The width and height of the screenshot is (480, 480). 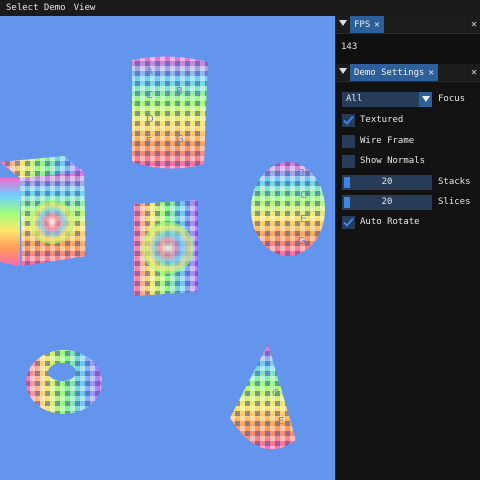 What do you see at coordinates (348, 161) in the screenshot?
I see `show-normals-checkbox` at bounding box center [348, 161].